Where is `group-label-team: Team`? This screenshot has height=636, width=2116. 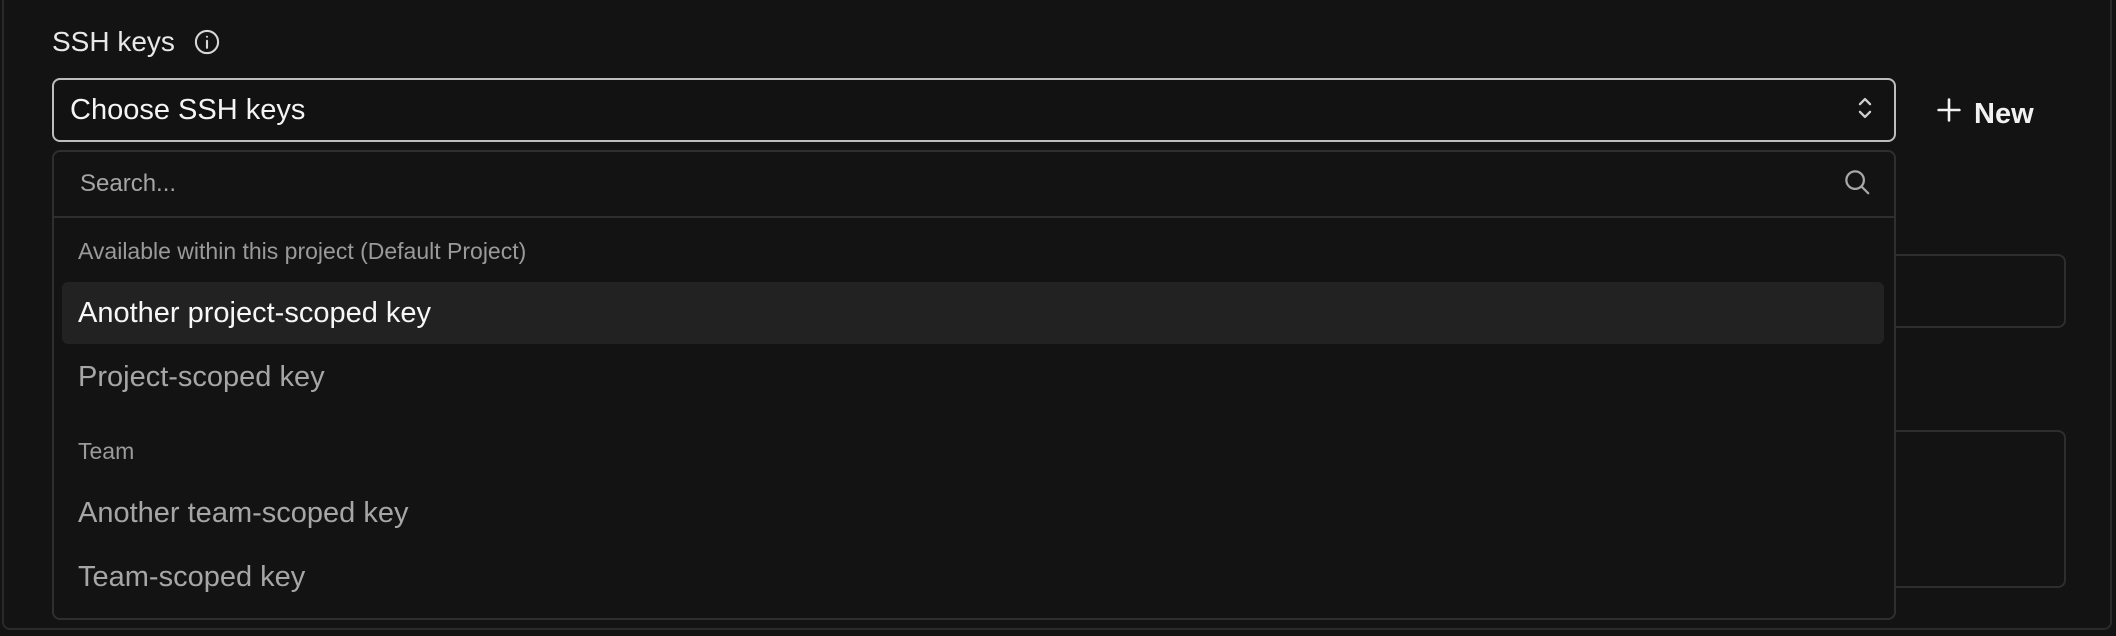
group-label-team: Team is located at coordinates (106, 451).